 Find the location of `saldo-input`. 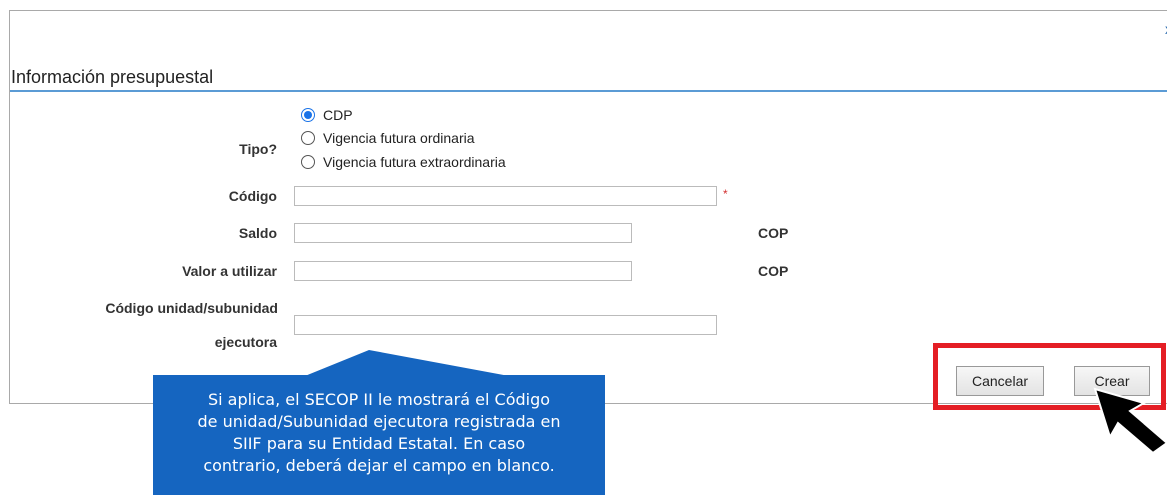

saldo-input is located at coordinates (463, 233).